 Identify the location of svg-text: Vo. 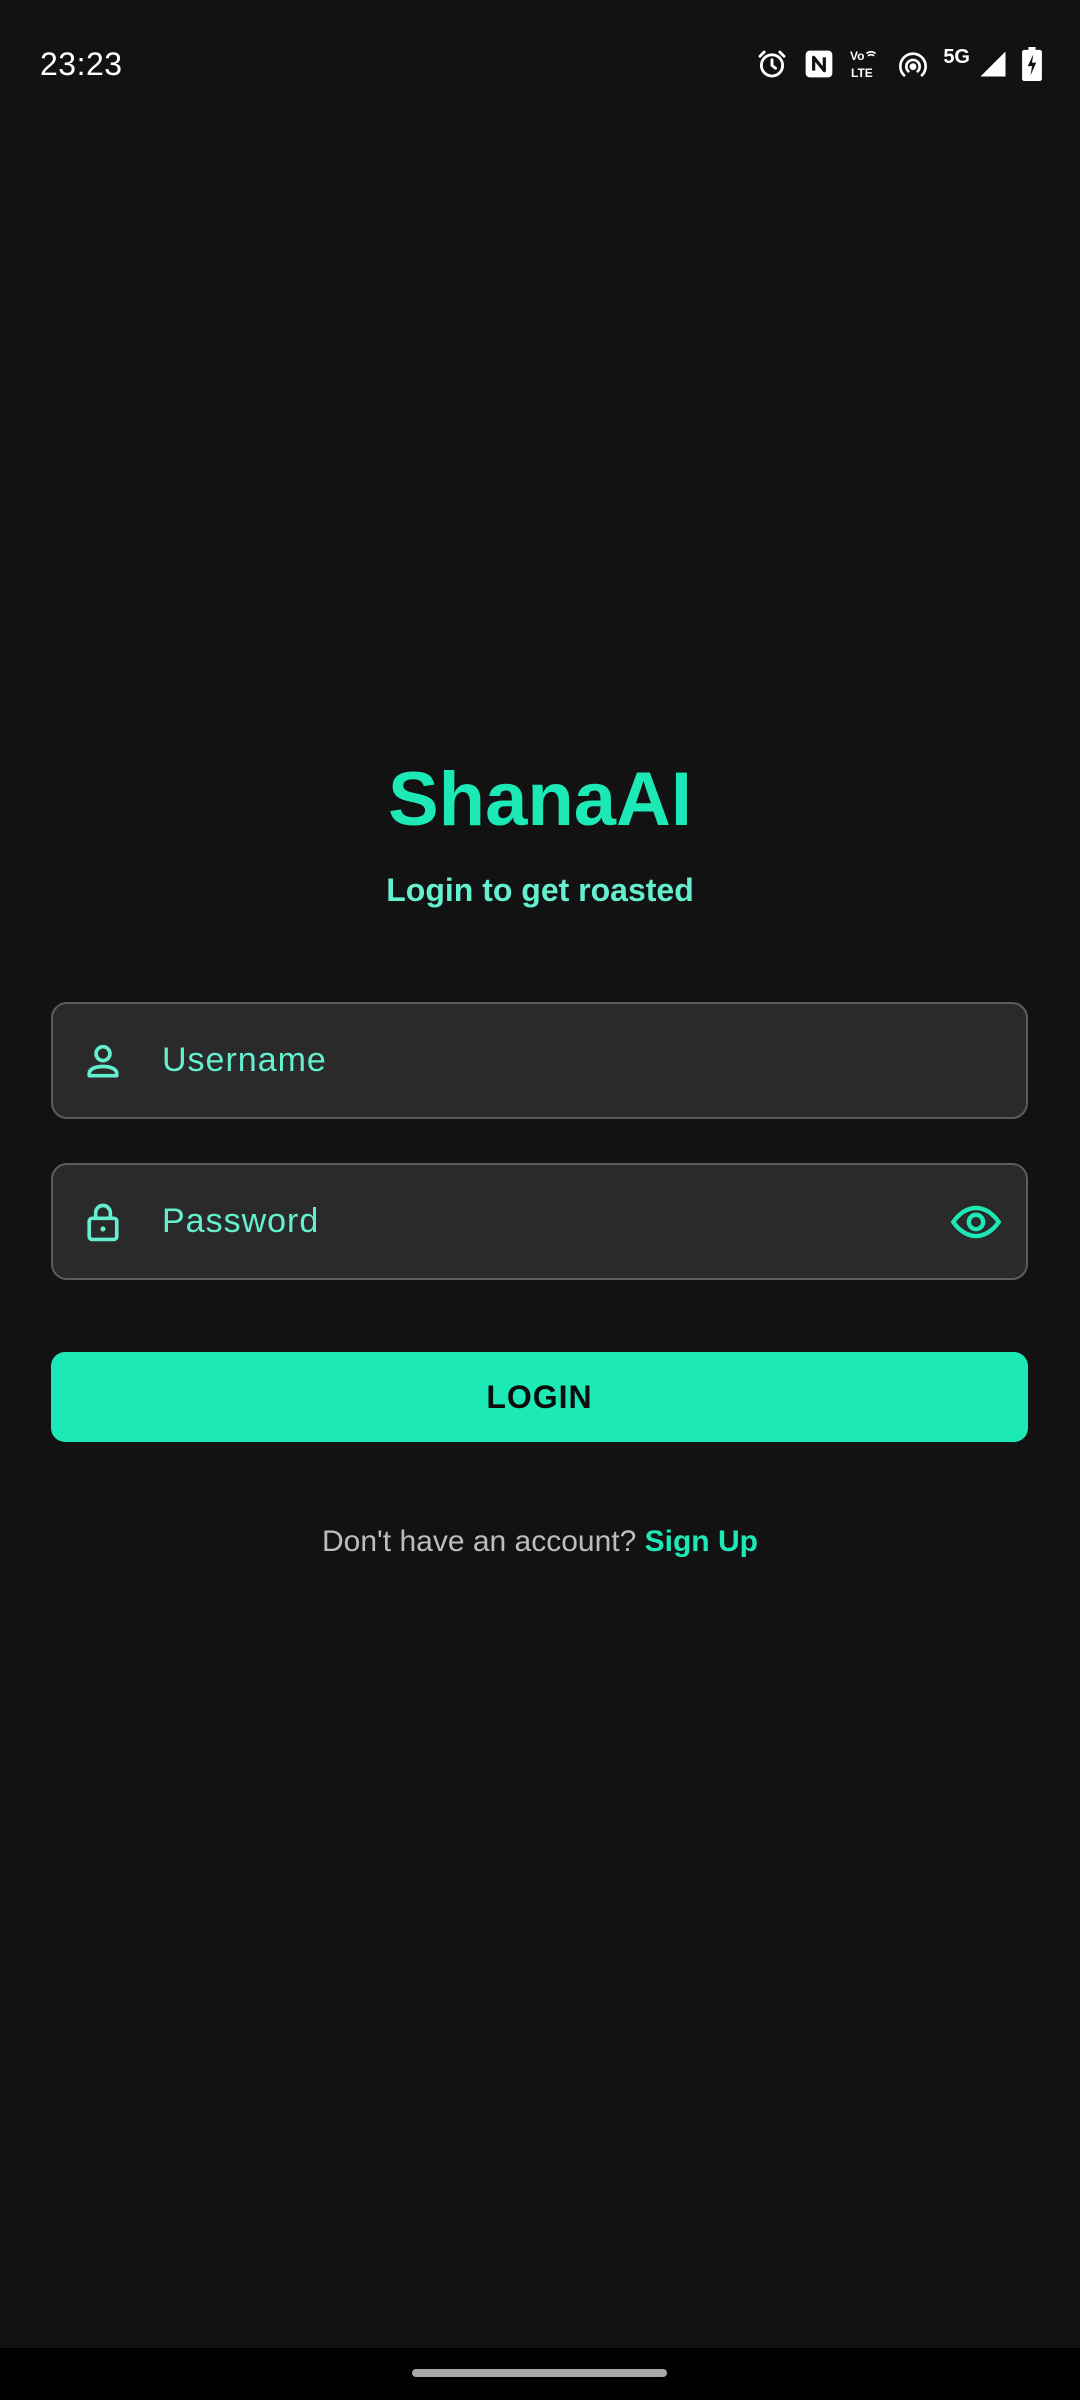
(857, 56).